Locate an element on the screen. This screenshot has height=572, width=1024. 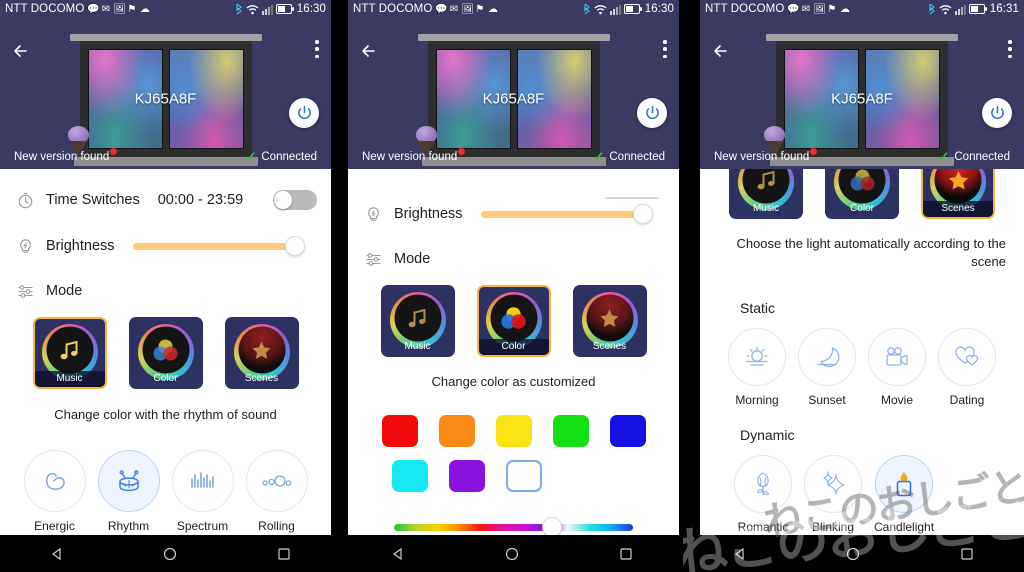
status-bar-3: NTT DOCOMO 💬 ✉ 🖼 ⚑ ☁ 16:31 is located at coordinates (862, 9).